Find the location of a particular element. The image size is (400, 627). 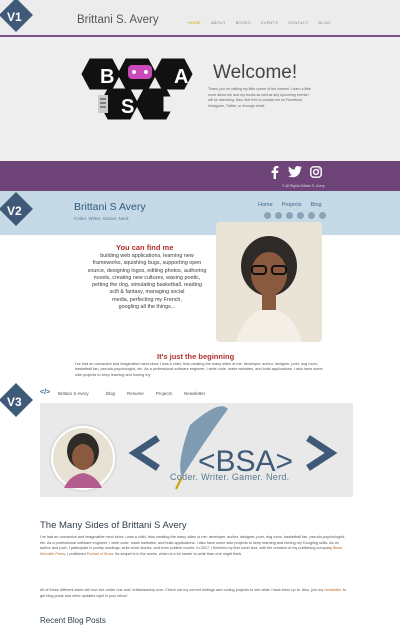

v2-social-icons is located at coordinates (295, 215).